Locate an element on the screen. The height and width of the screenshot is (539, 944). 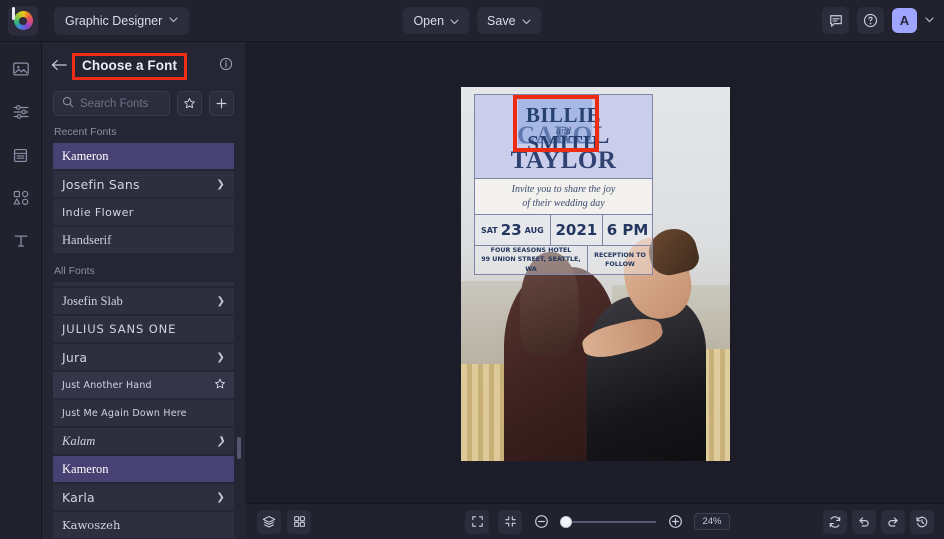
day-label: SAT is located at coordinates (489, 230).